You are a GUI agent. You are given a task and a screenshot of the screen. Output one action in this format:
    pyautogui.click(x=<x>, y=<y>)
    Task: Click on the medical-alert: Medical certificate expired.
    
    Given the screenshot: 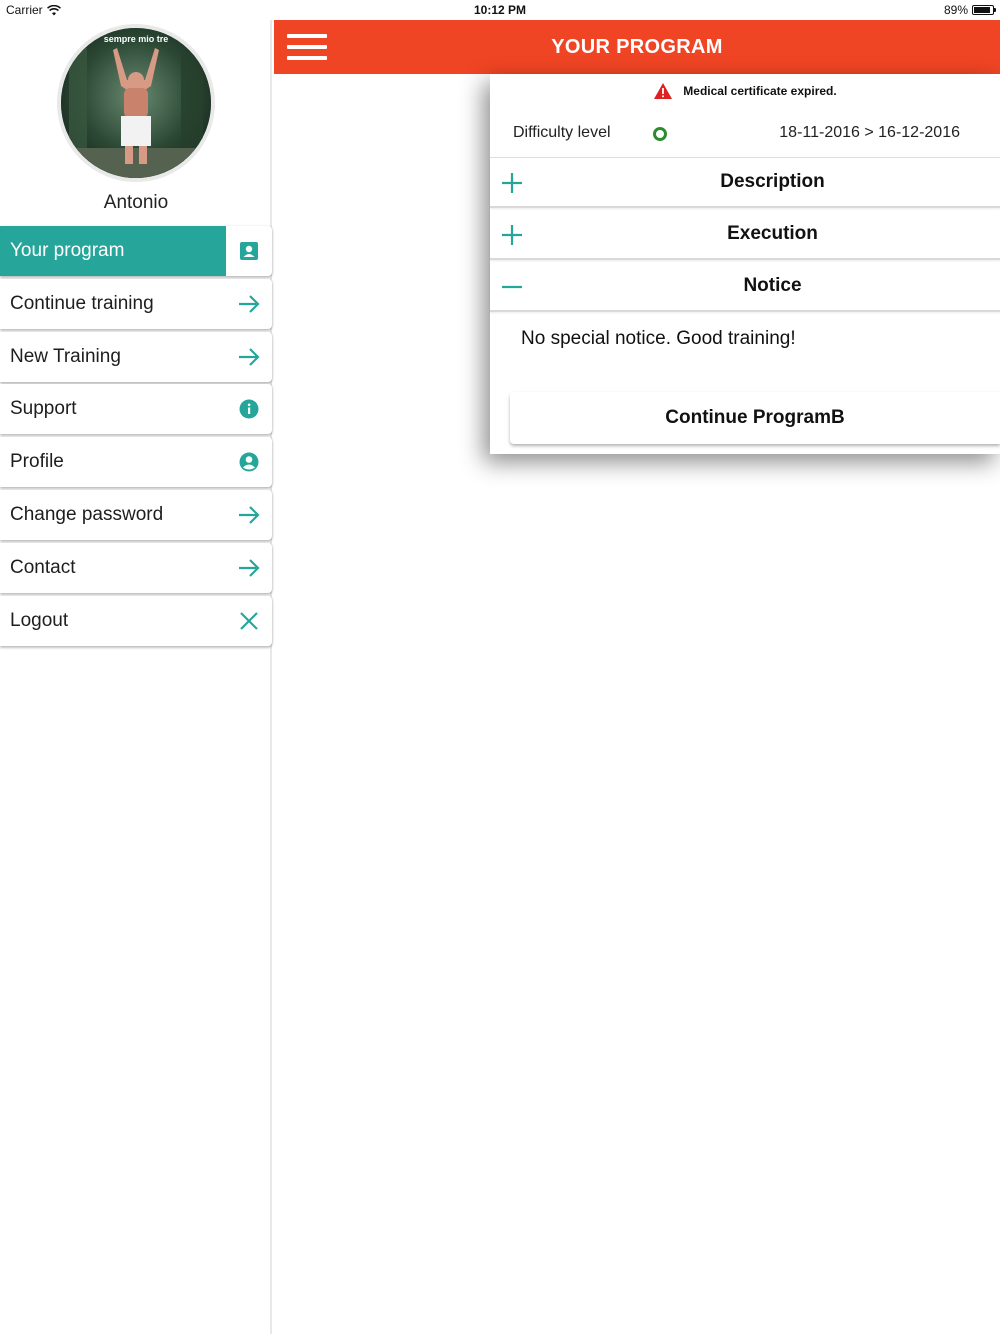 What is the action you would take?
    pyautogui.click(x=745, y=91)
    